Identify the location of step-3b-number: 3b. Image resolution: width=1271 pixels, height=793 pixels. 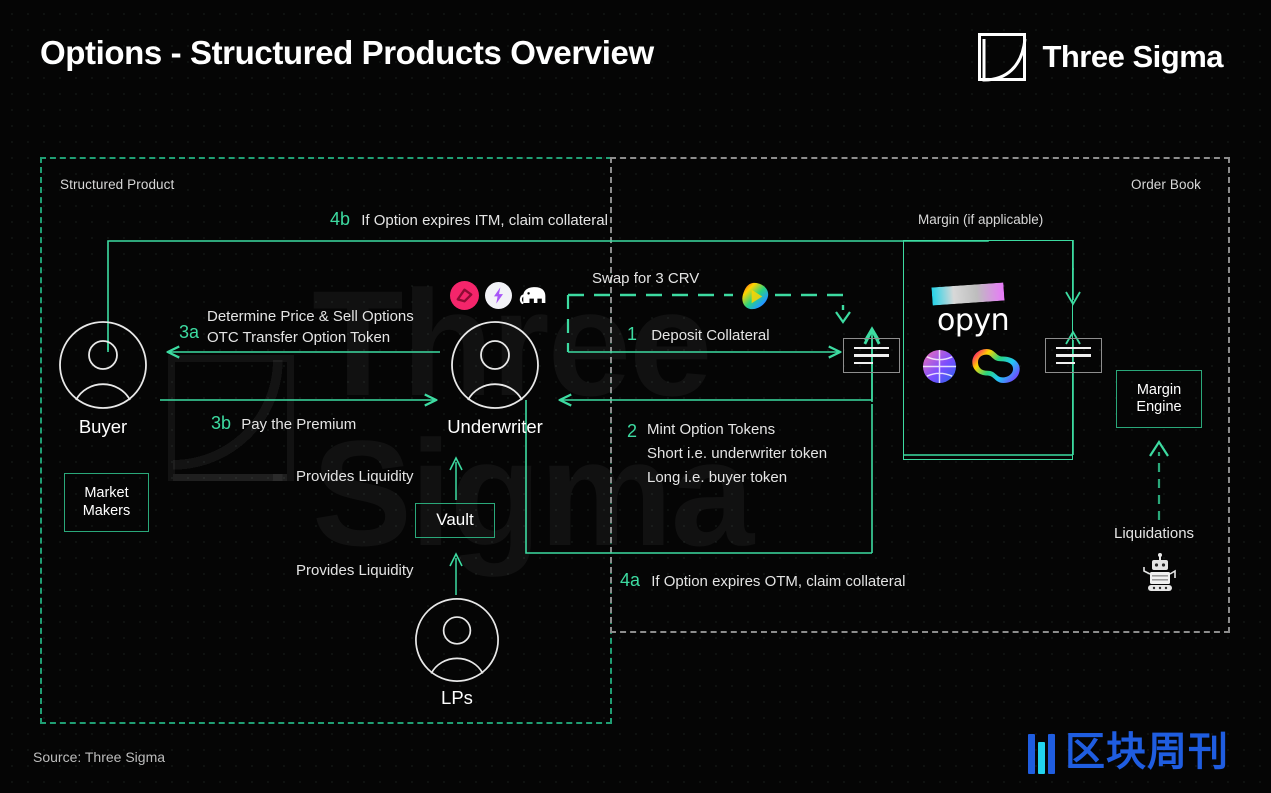
(221, 423).